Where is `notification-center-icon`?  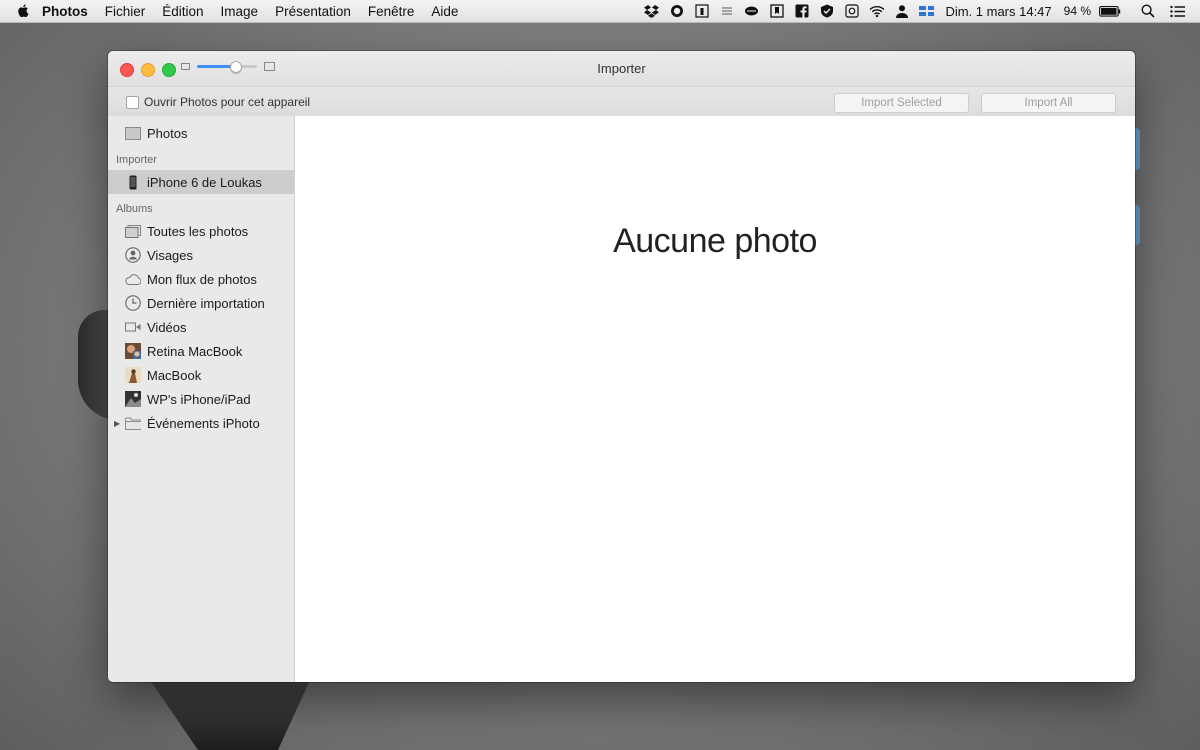
notification-center-icon is located at coordinates (1177, 11).